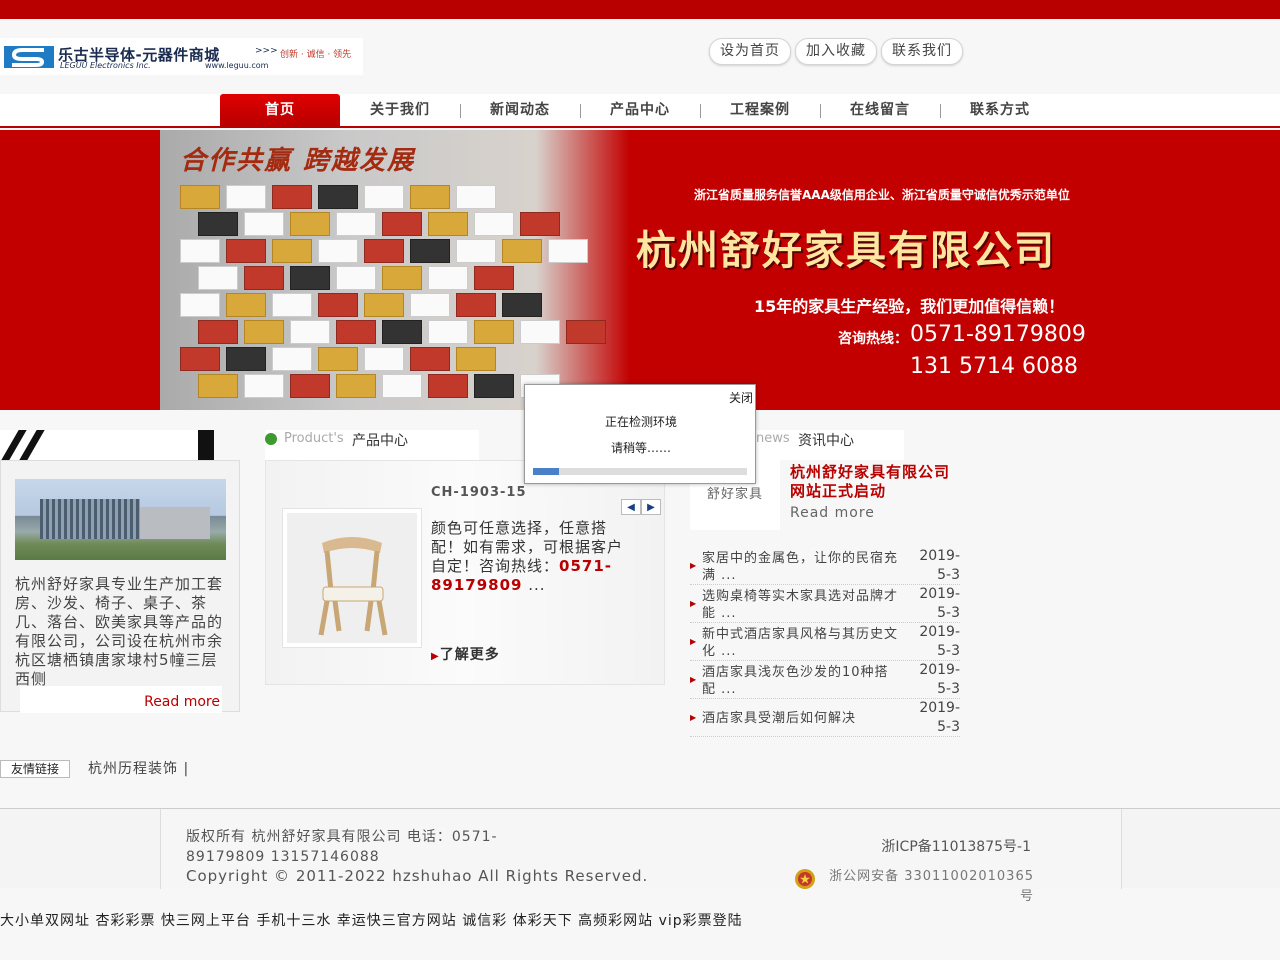 The width and height of the screenshot is (1280, 960). I want to click on news-headline-link: 杭州舒好家具有限公司网站正式启动, so click(877, 482).